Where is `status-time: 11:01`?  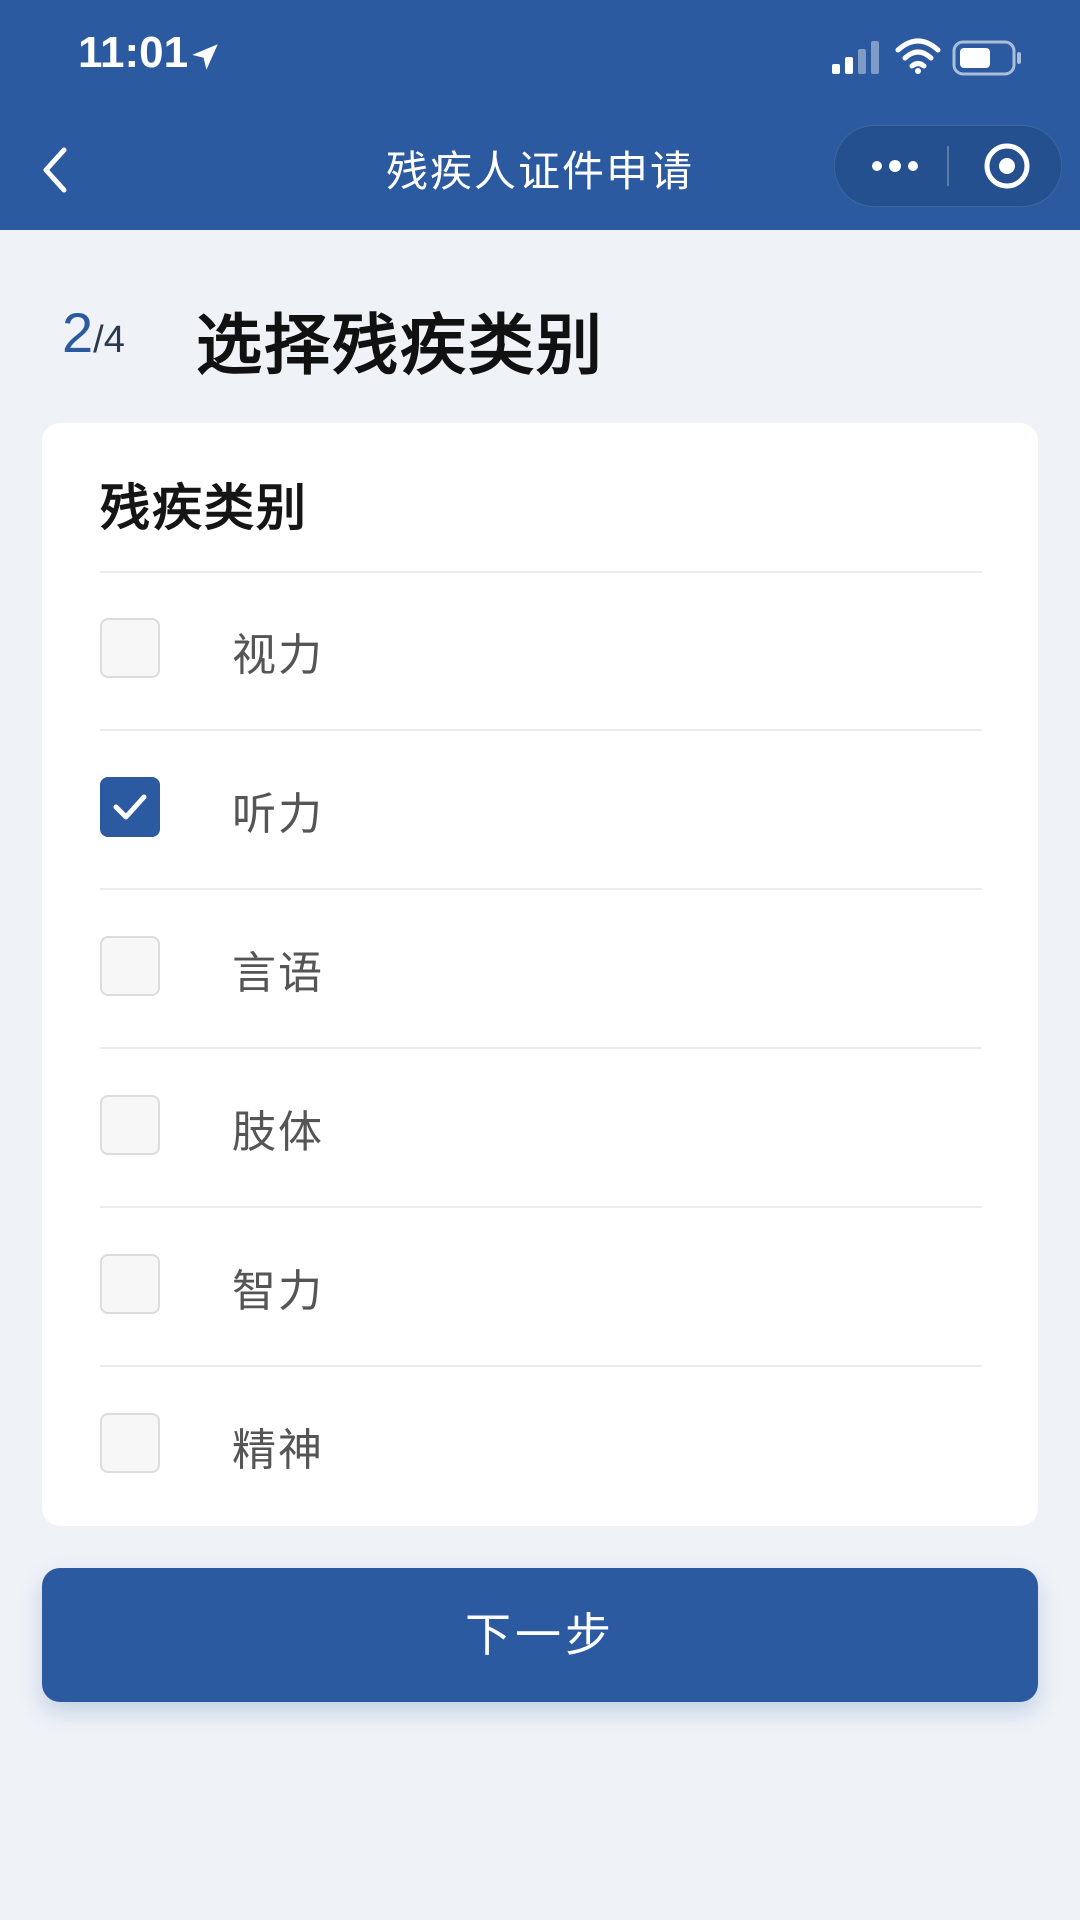 status-time: 11:01 is located at coordinates (133, 52).